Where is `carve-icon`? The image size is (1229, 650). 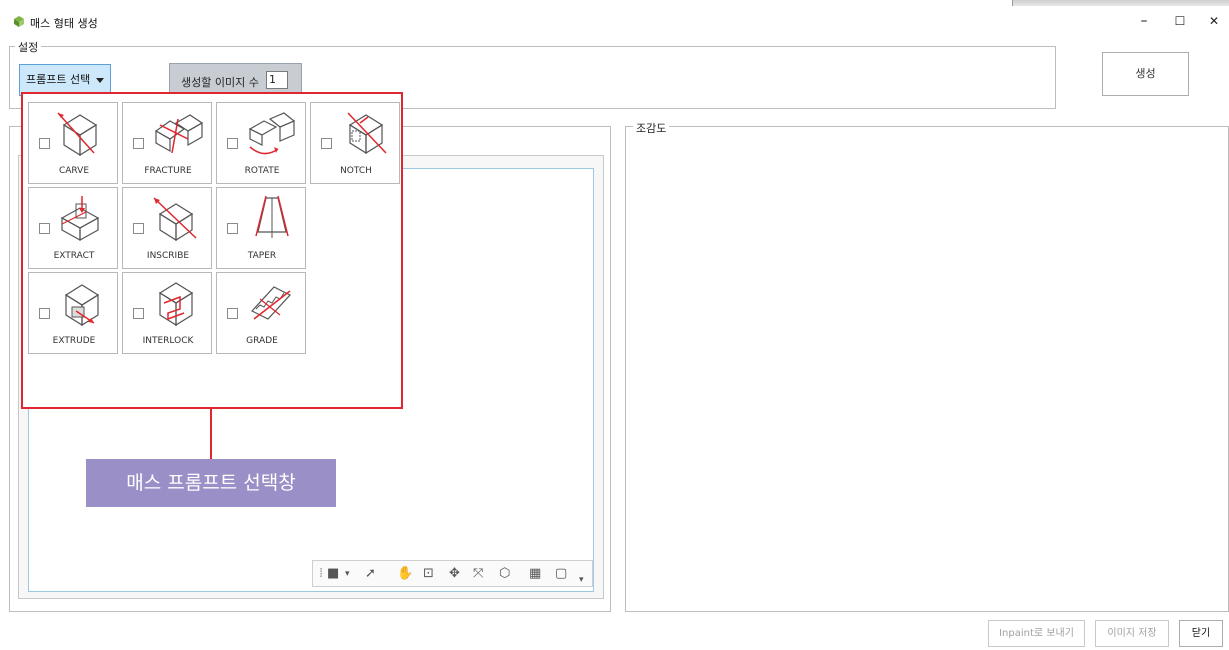
carve-icon is located at coordinates (77, 134).